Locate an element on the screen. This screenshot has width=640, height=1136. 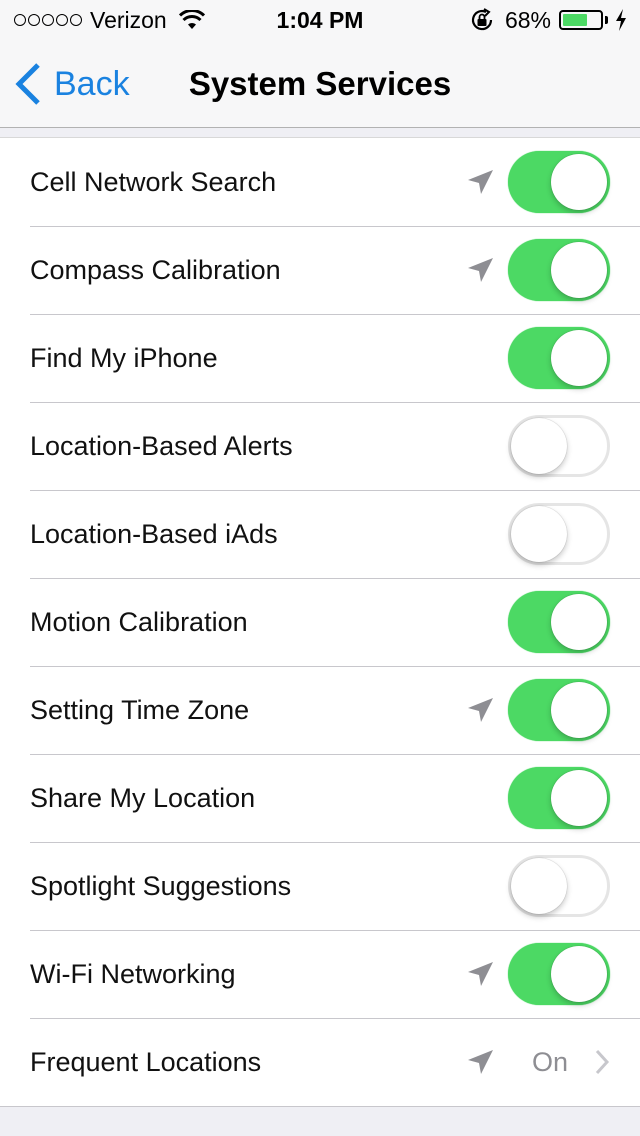
status-left: Verizon is located at coordinates (109, 20).